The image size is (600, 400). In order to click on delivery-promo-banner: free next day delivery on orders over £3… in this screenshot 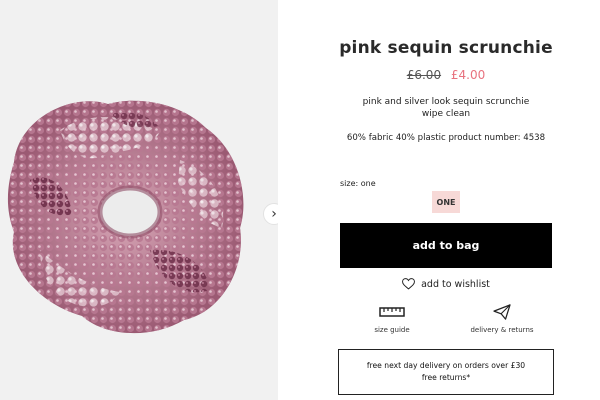, I will do `click(446, 372)`.